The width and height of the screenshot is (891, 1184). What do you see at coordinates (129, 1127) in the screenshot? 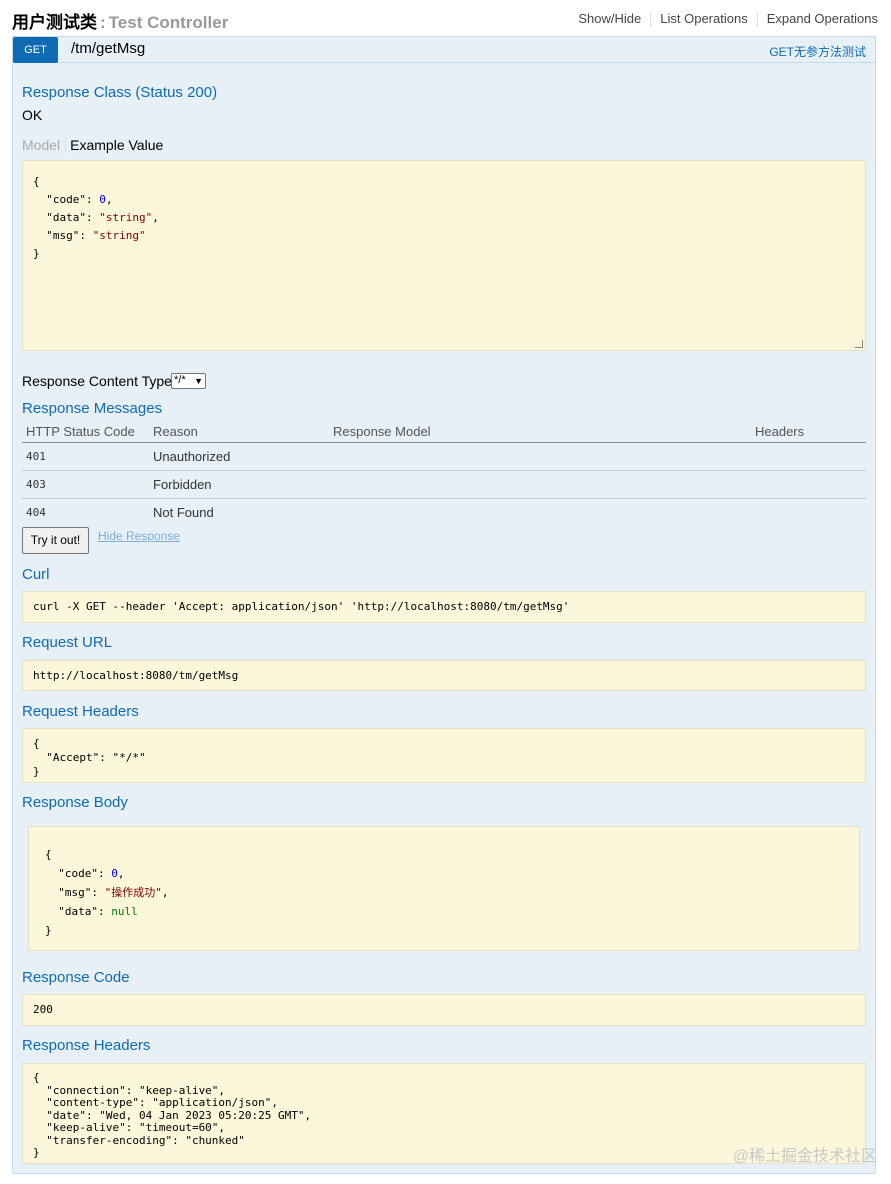
I see `response-headers-line: "keep-alive": "timeout=60",` at bounding box center [129, 1127].